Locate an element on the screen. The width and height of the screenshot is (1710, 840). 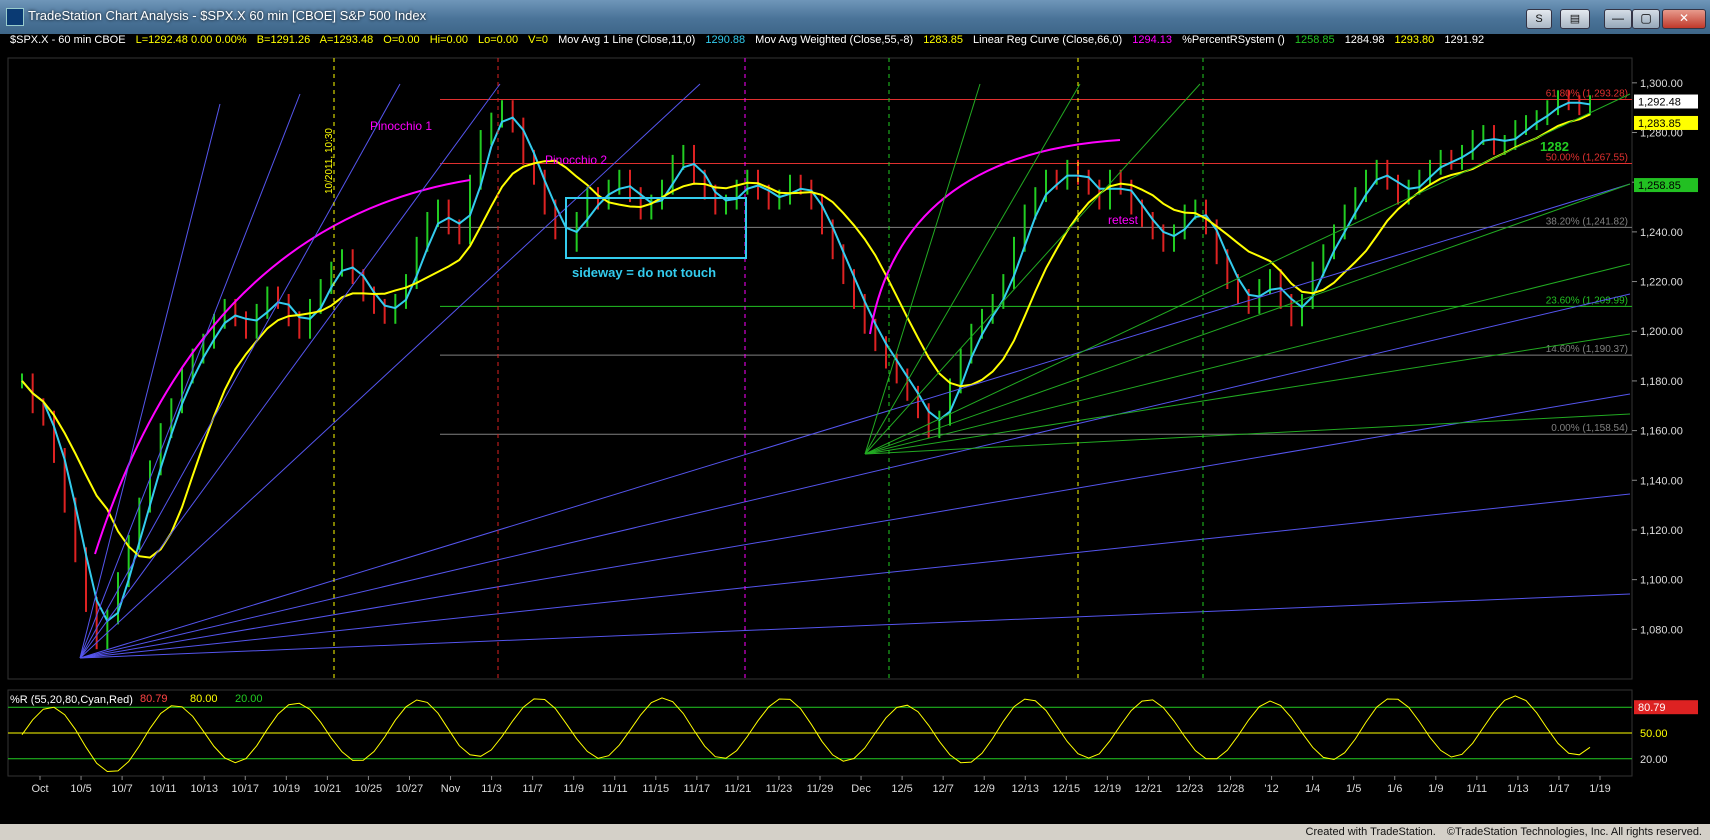
price-tick-label: 1,140.00 is located at coordinates (1661, 481).